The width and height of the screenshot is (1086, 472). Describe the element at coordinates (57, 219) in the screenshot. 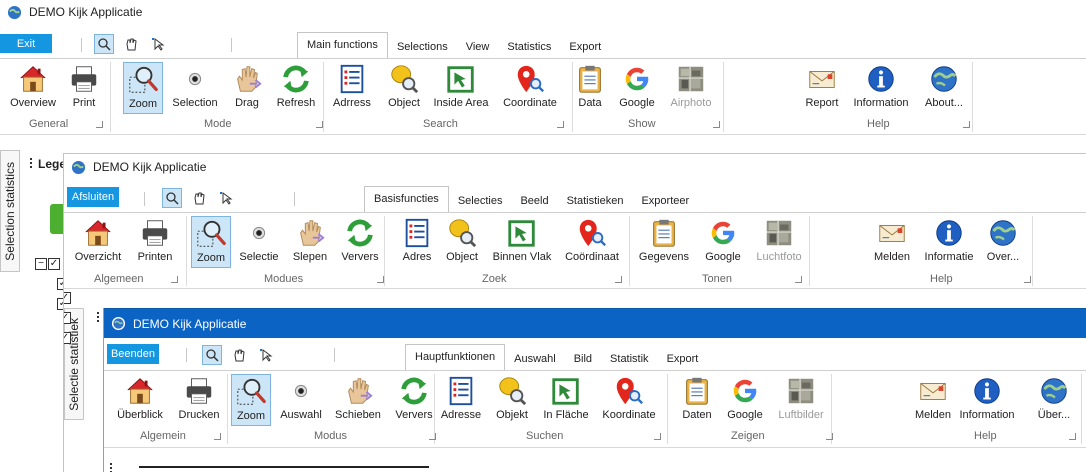

I see `add-button` at that location.